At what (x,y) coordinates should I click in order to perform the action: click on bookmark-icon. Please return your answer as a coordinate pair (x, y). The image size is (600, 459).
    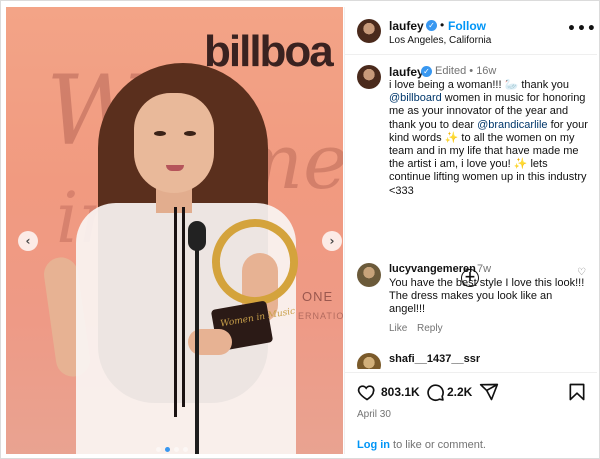
    Looking at the image, I should click on (577, 392).